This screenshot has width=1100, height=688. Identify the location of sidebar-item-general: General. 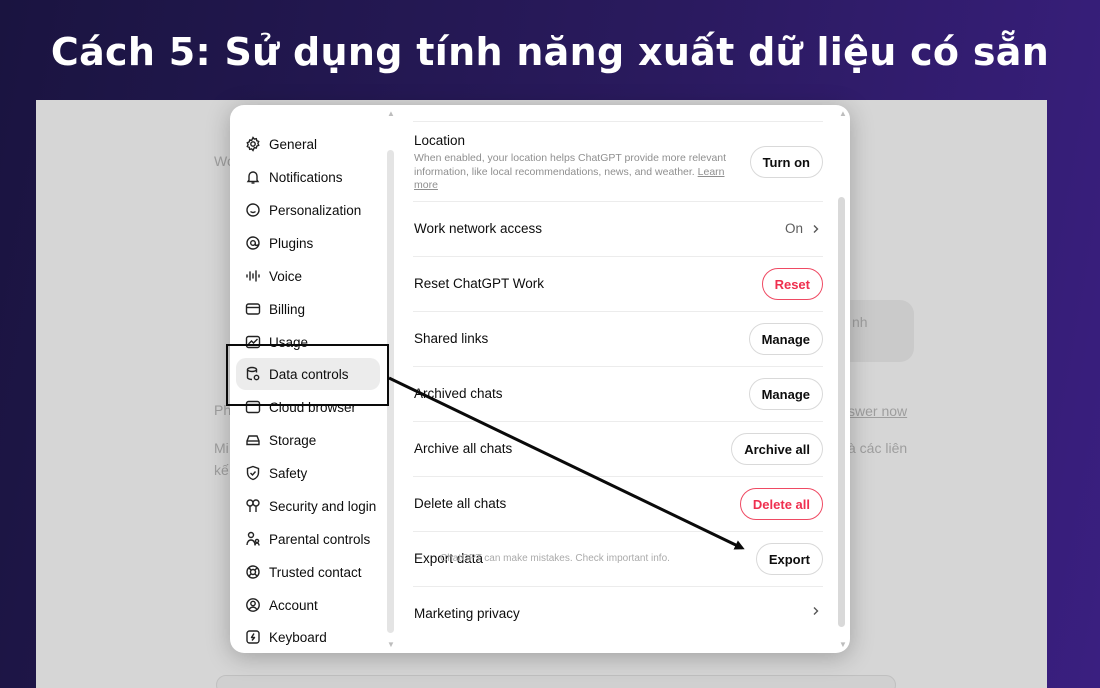
(308, 144).